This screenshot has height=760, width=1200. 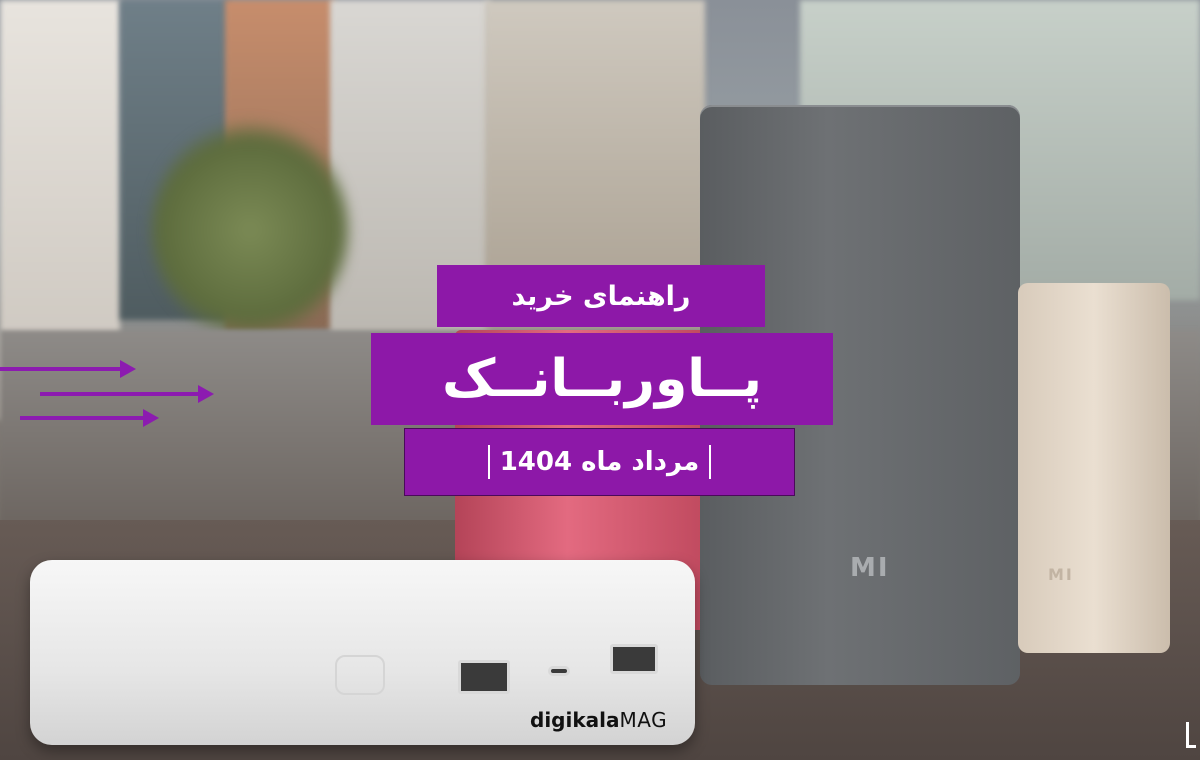 I want to click on brand-logo: digikalaMAG, so click(x=598, y=720).